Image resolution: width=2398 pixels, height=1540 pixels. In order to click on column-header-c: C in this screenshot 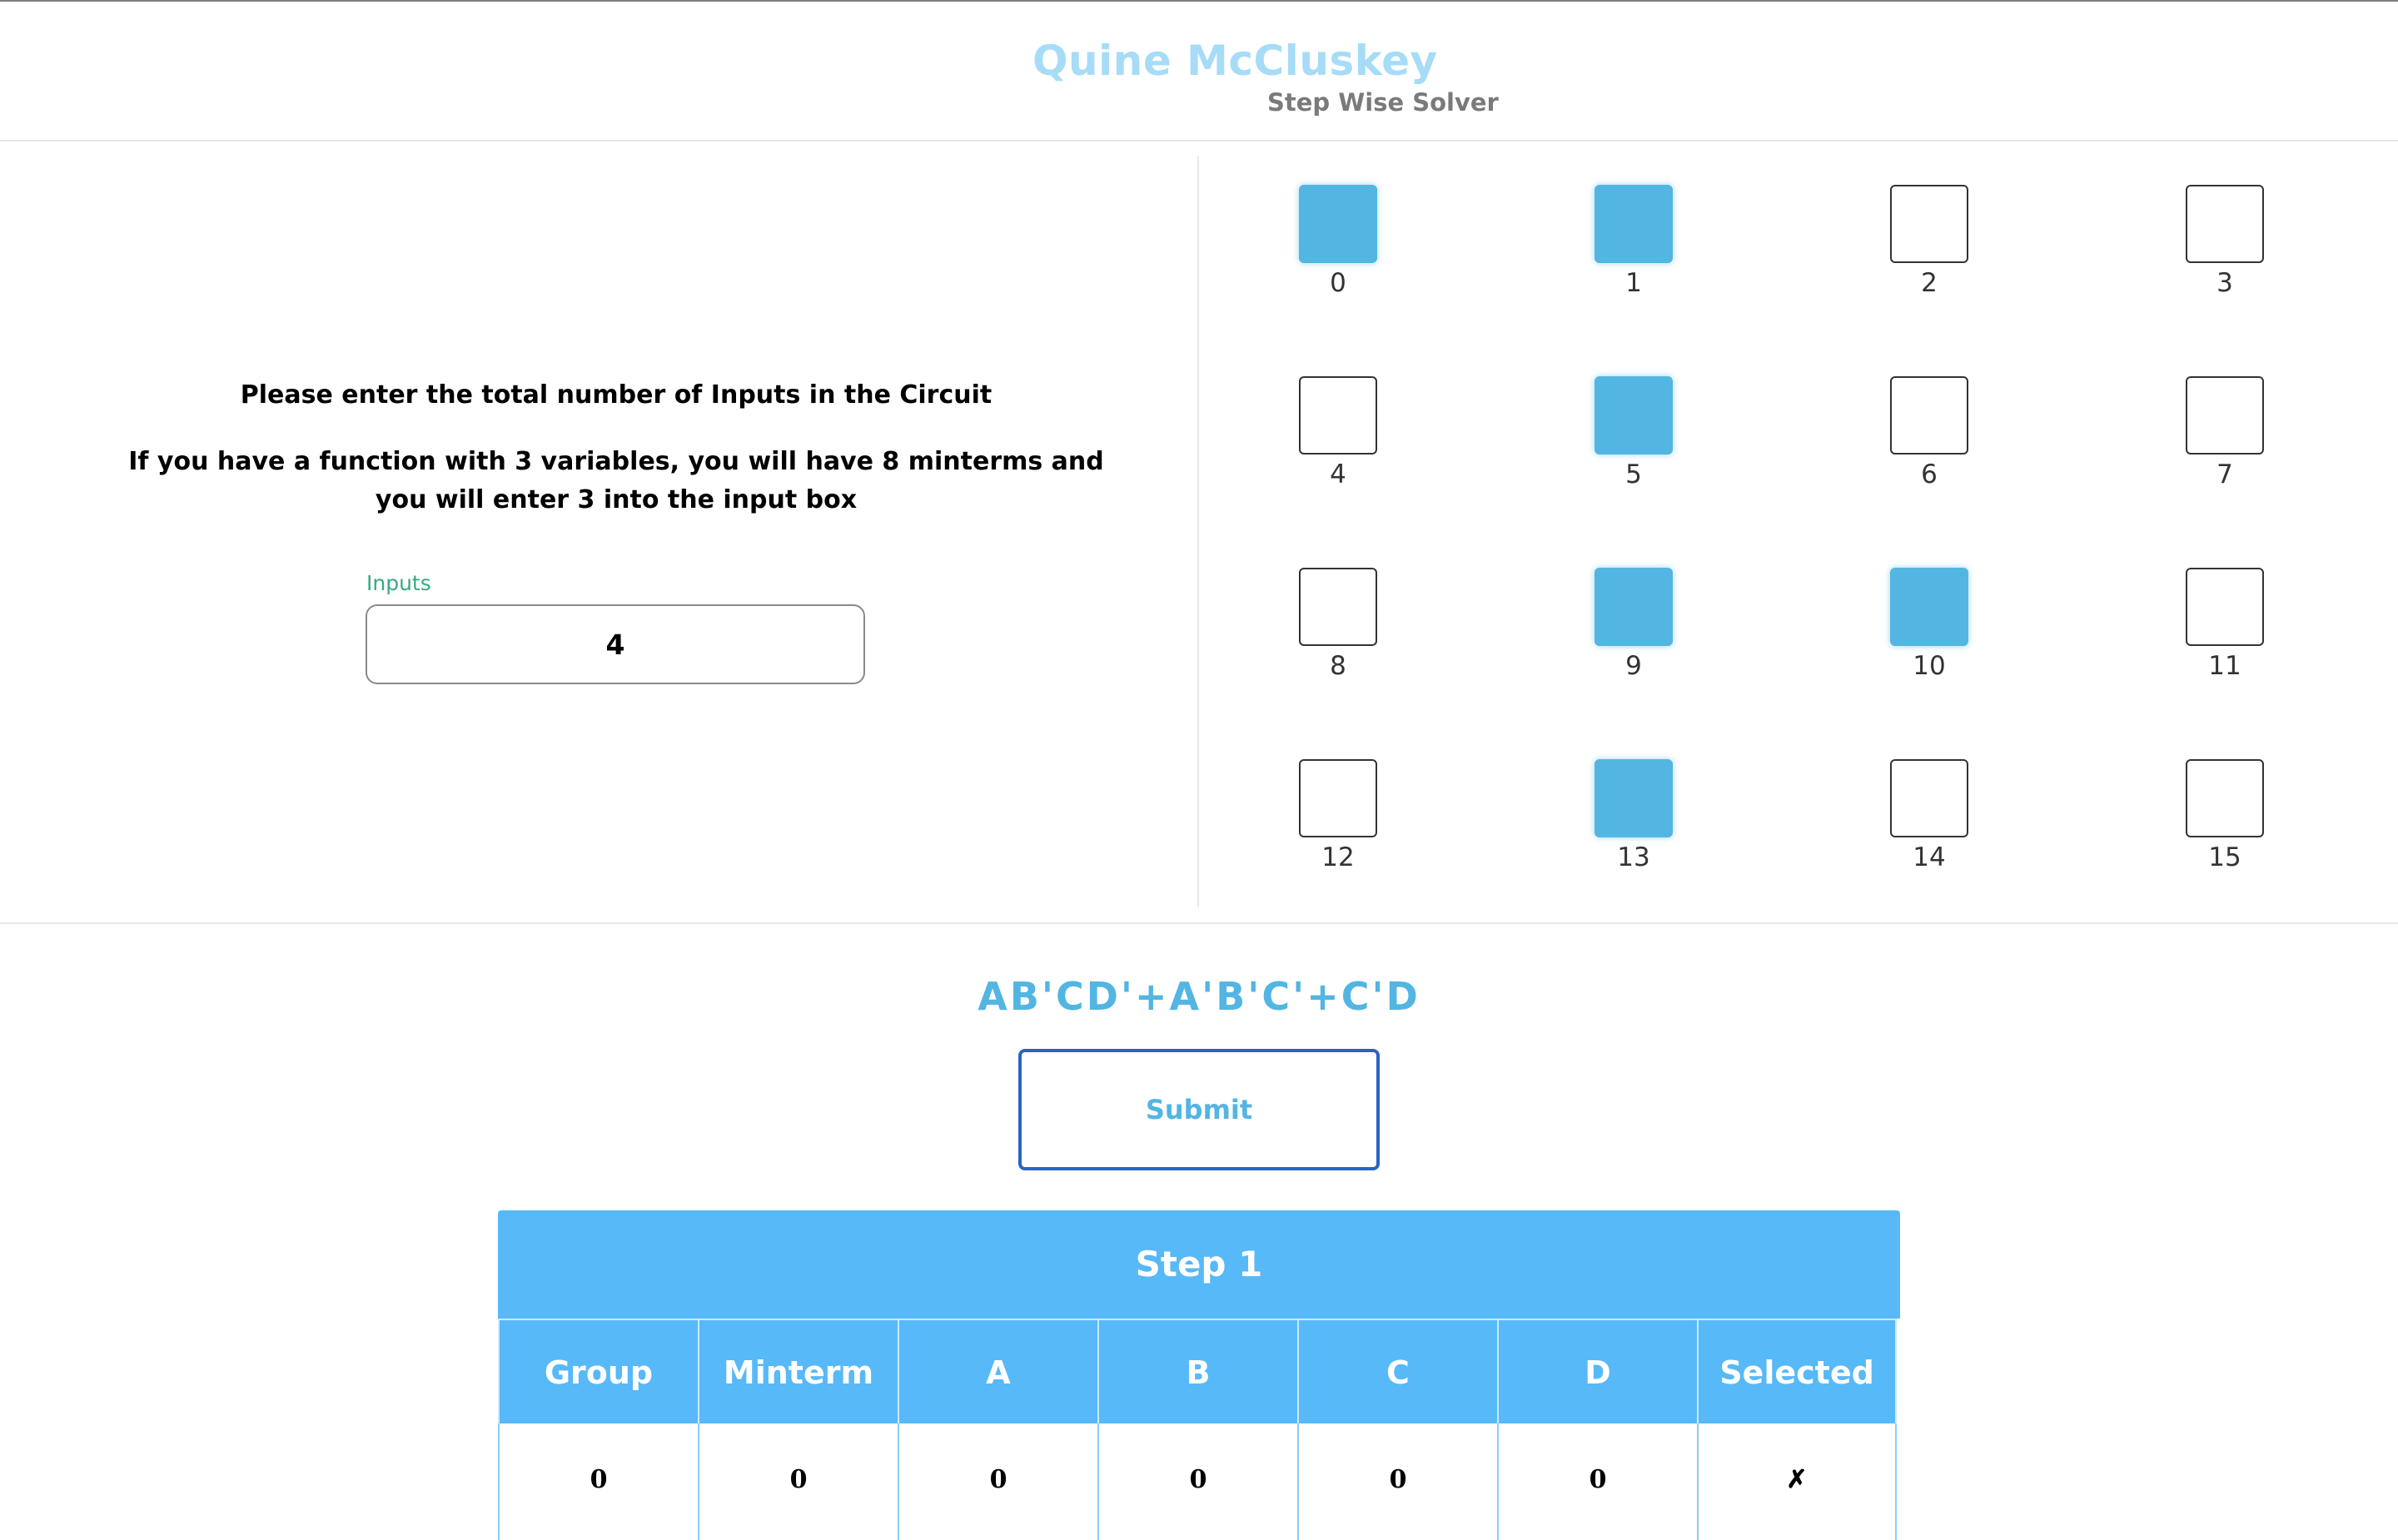, I will do `click(1397, 1371)`.